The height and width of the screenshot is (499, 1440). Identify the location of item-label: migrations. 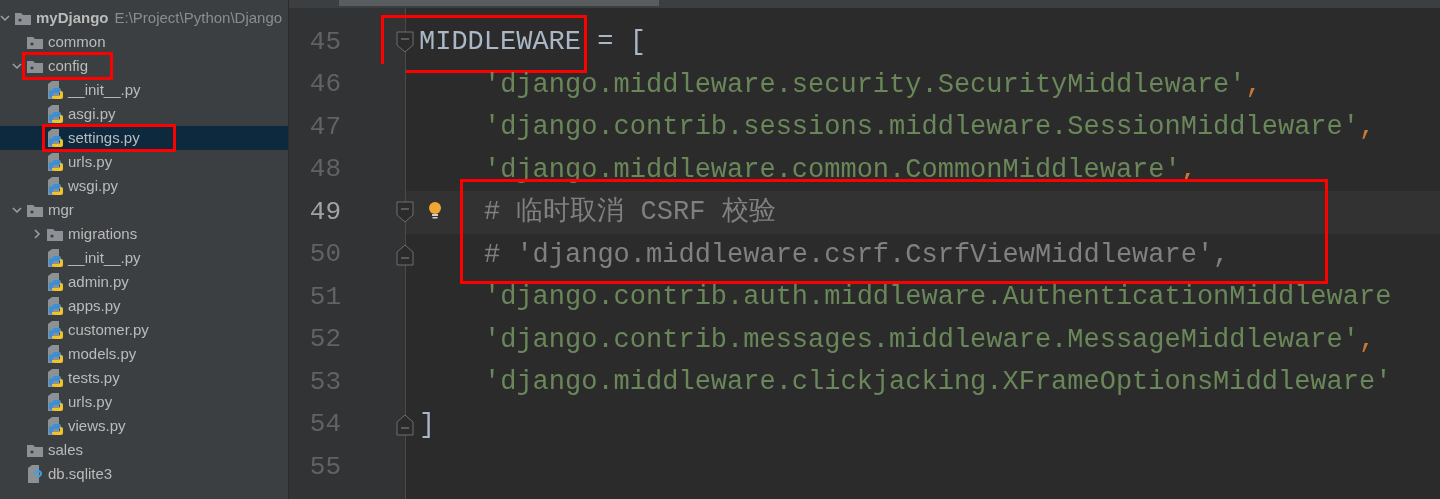
(103, 233).